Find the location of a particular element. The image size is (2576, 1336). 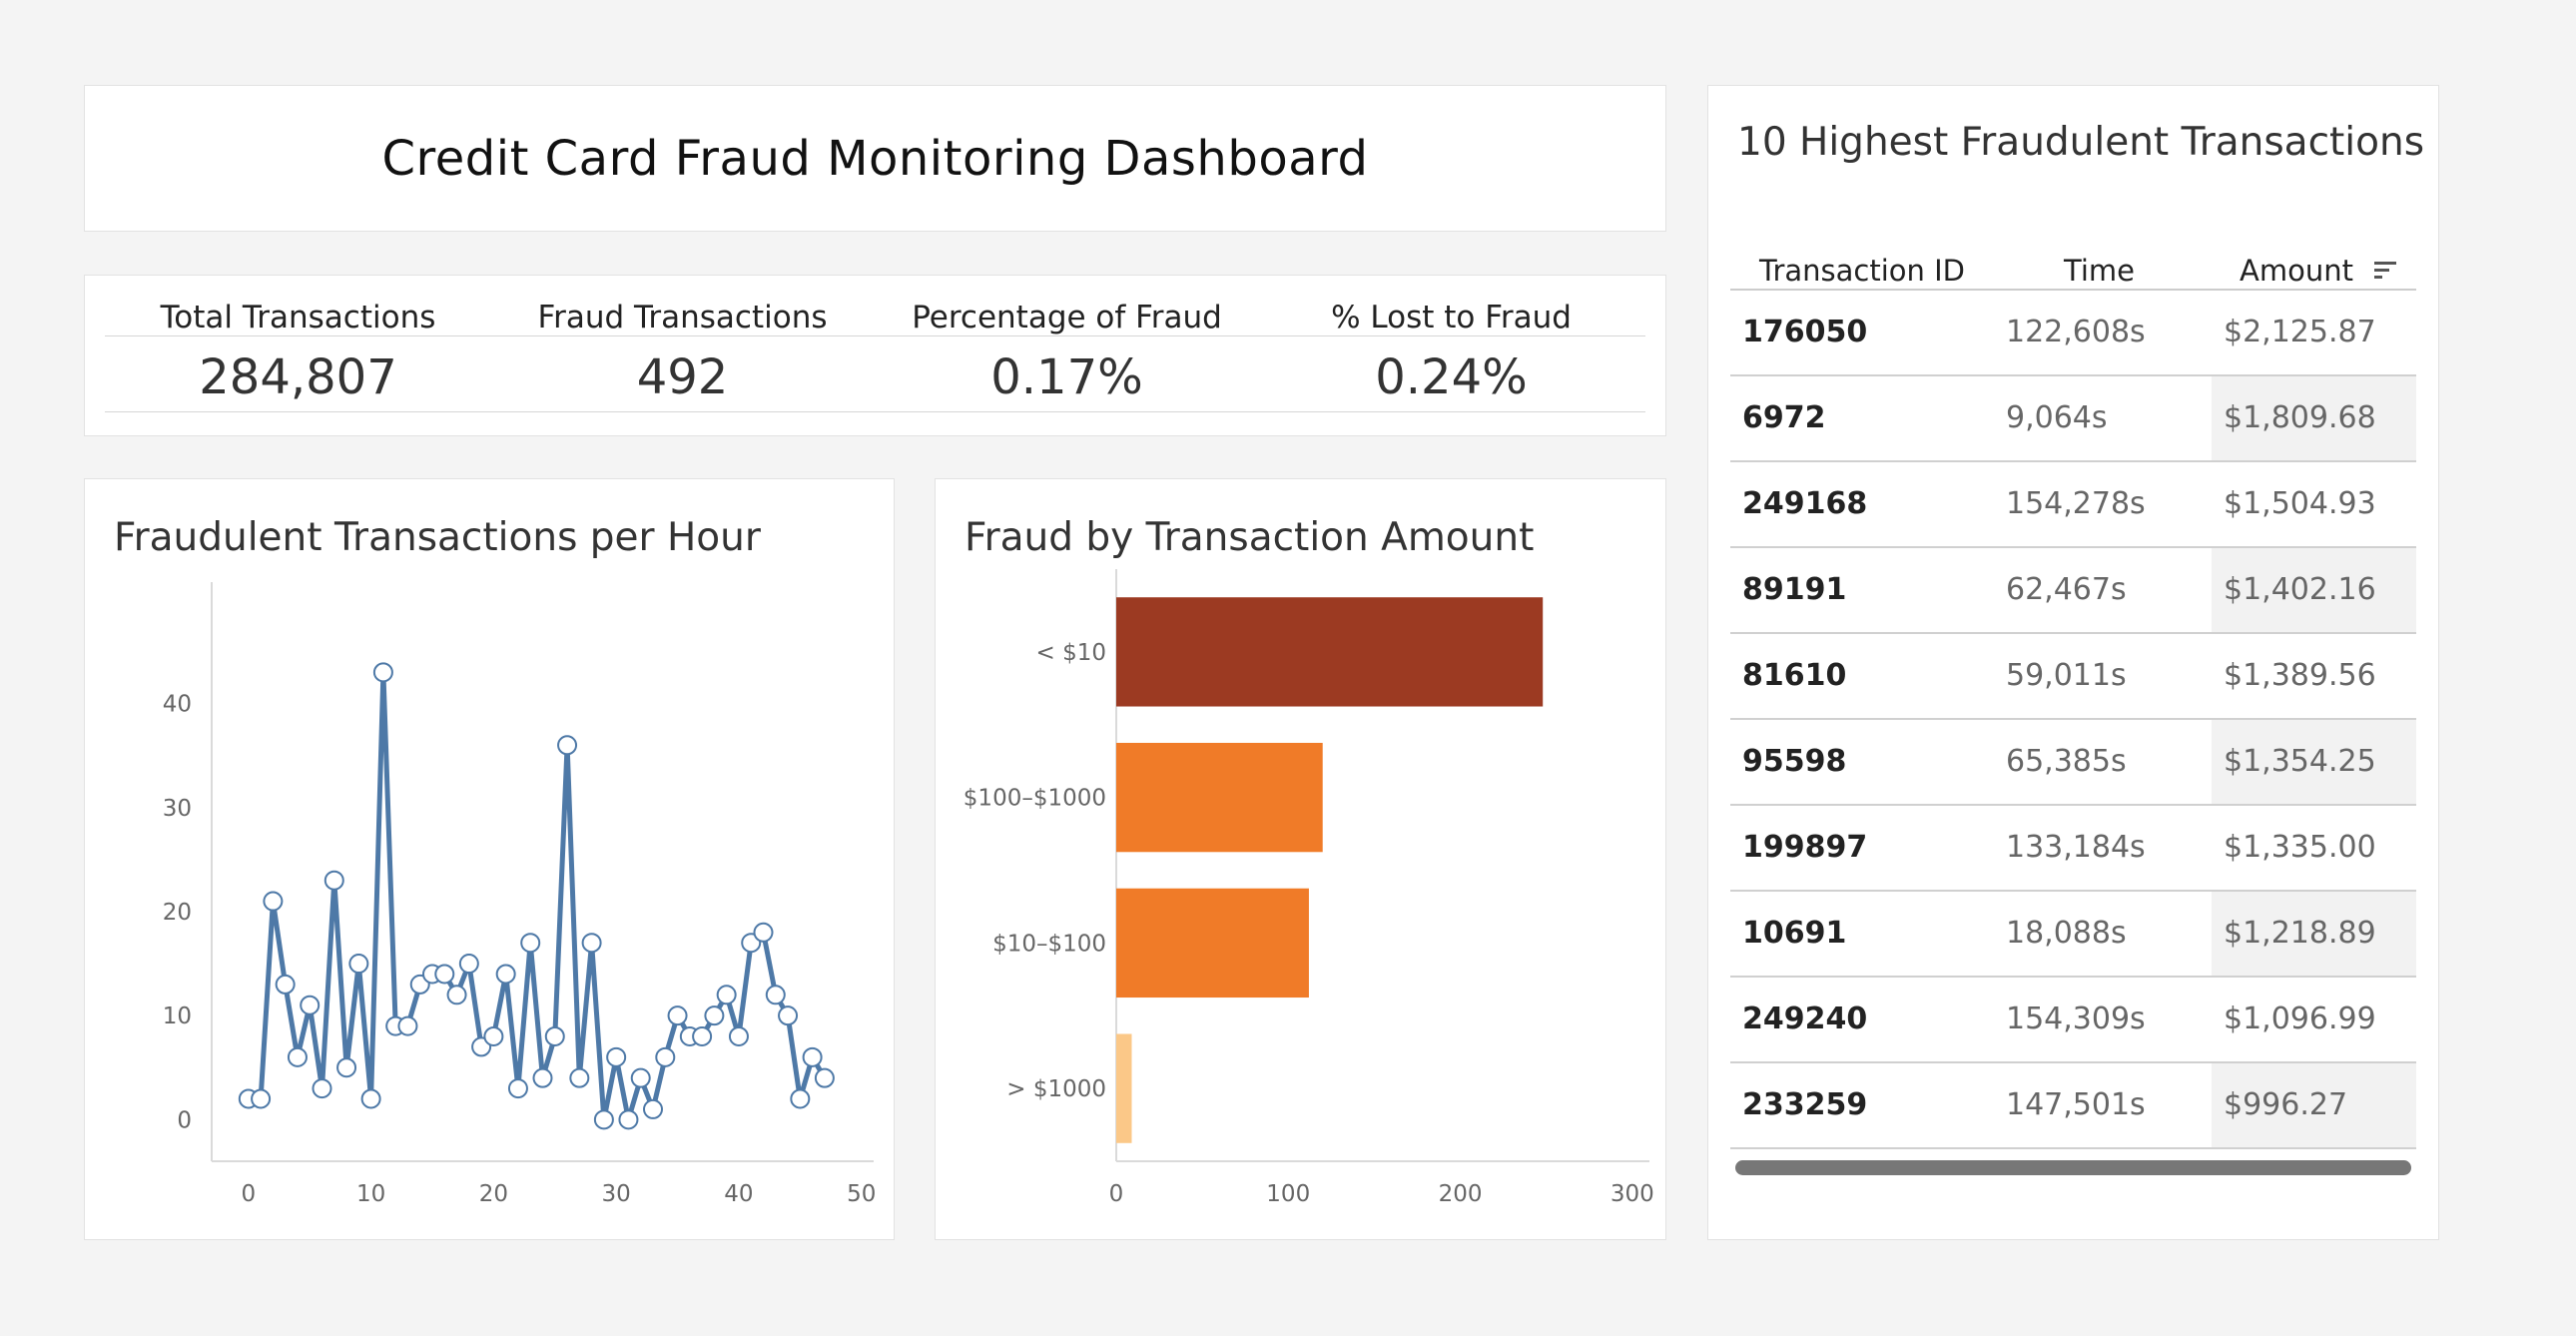

table-row: 89191 62,467s $1,402.16 is located at coordinates (2073, 591).